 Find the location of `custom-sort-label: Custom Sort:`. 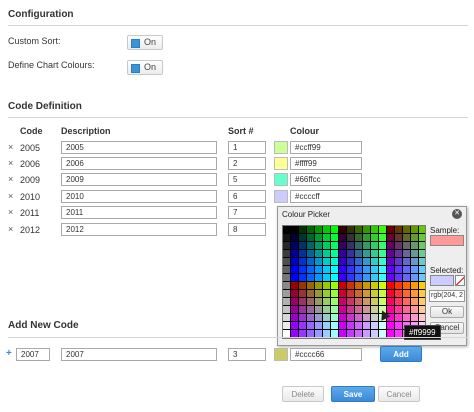

custom-sort-label: Custom Sort: is located at coordinates (34, 41).